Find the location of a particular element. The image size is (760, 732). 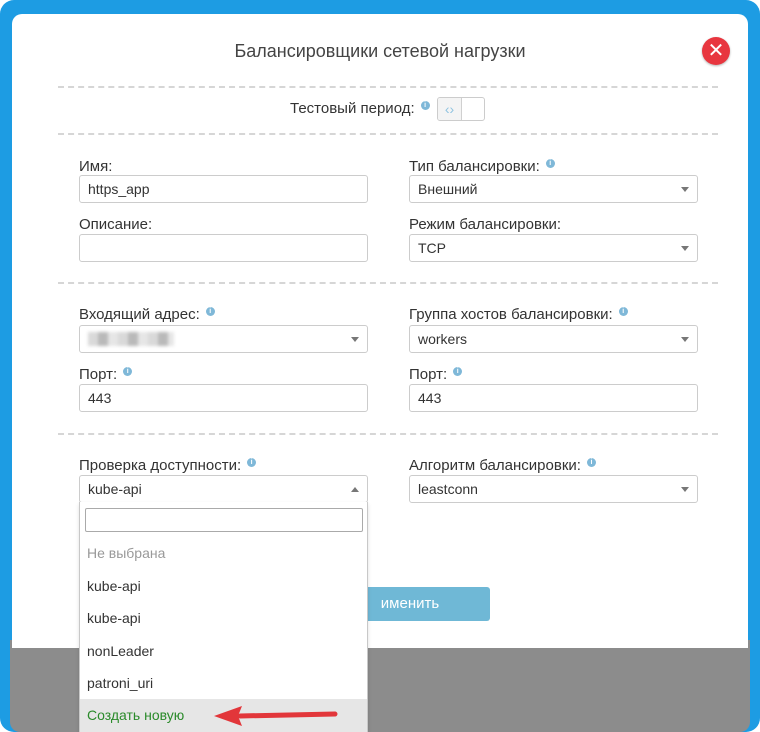

name-input: https_app is located at coordinates (223, 189).